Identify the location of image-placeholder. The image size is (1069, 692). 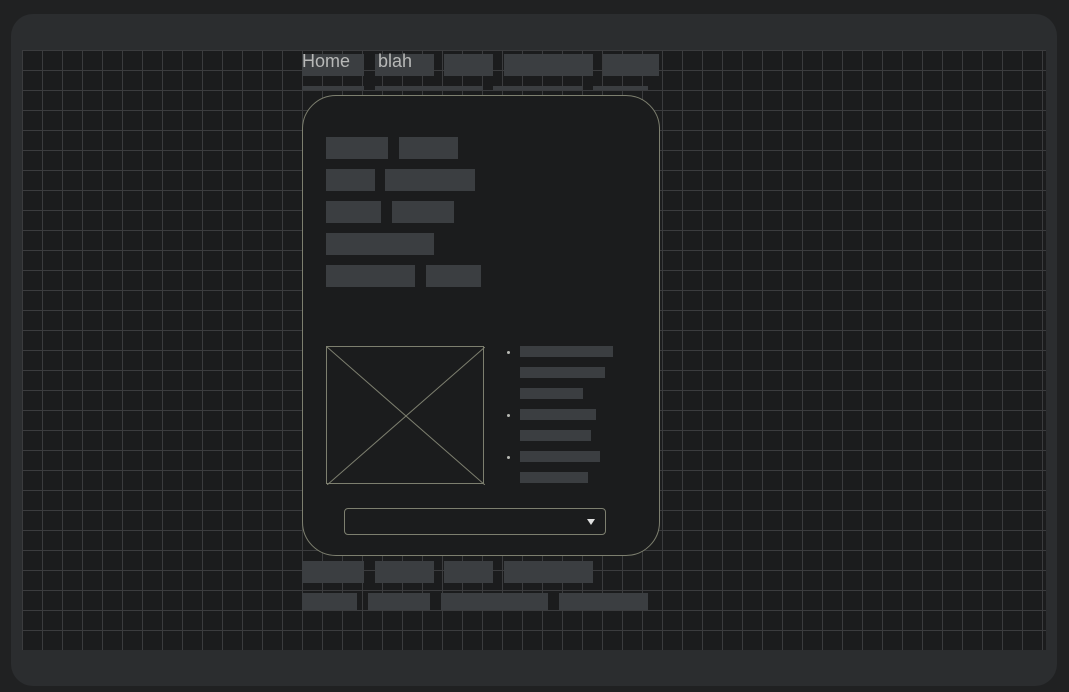
(405, 415).